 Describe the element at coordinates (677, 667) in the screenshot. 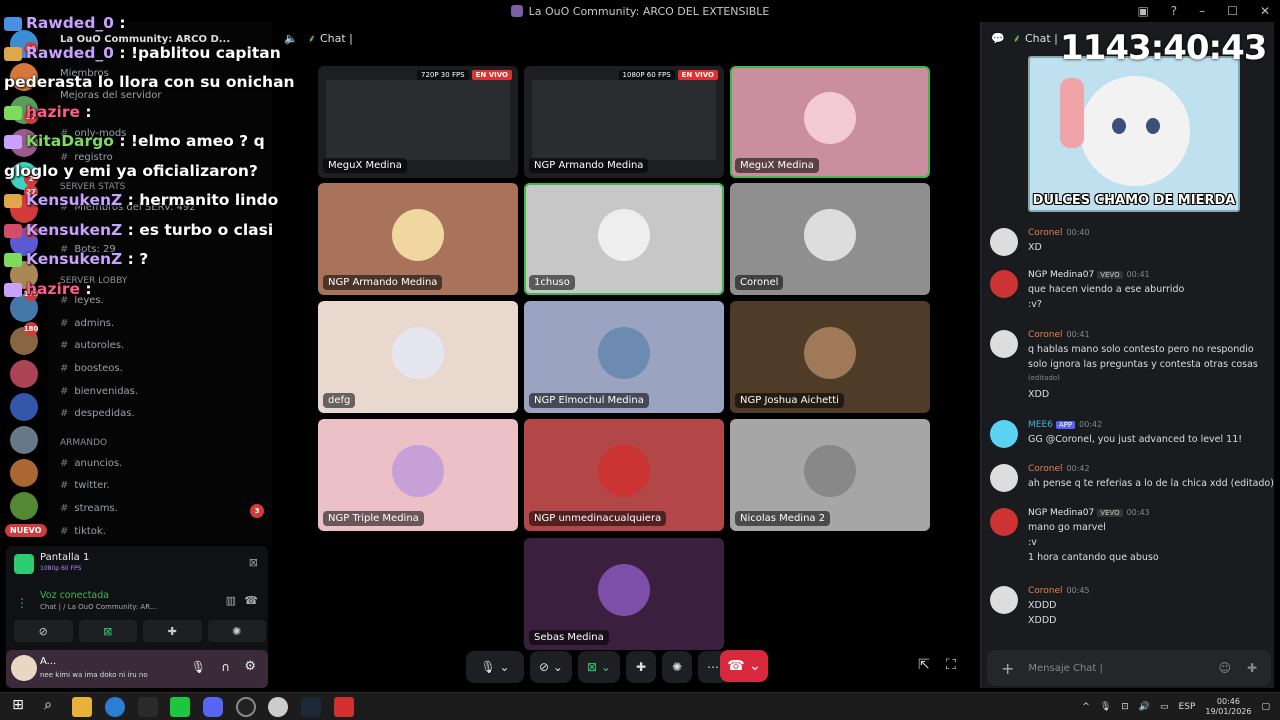

I see `soundboard-icon: ✺` at that location.